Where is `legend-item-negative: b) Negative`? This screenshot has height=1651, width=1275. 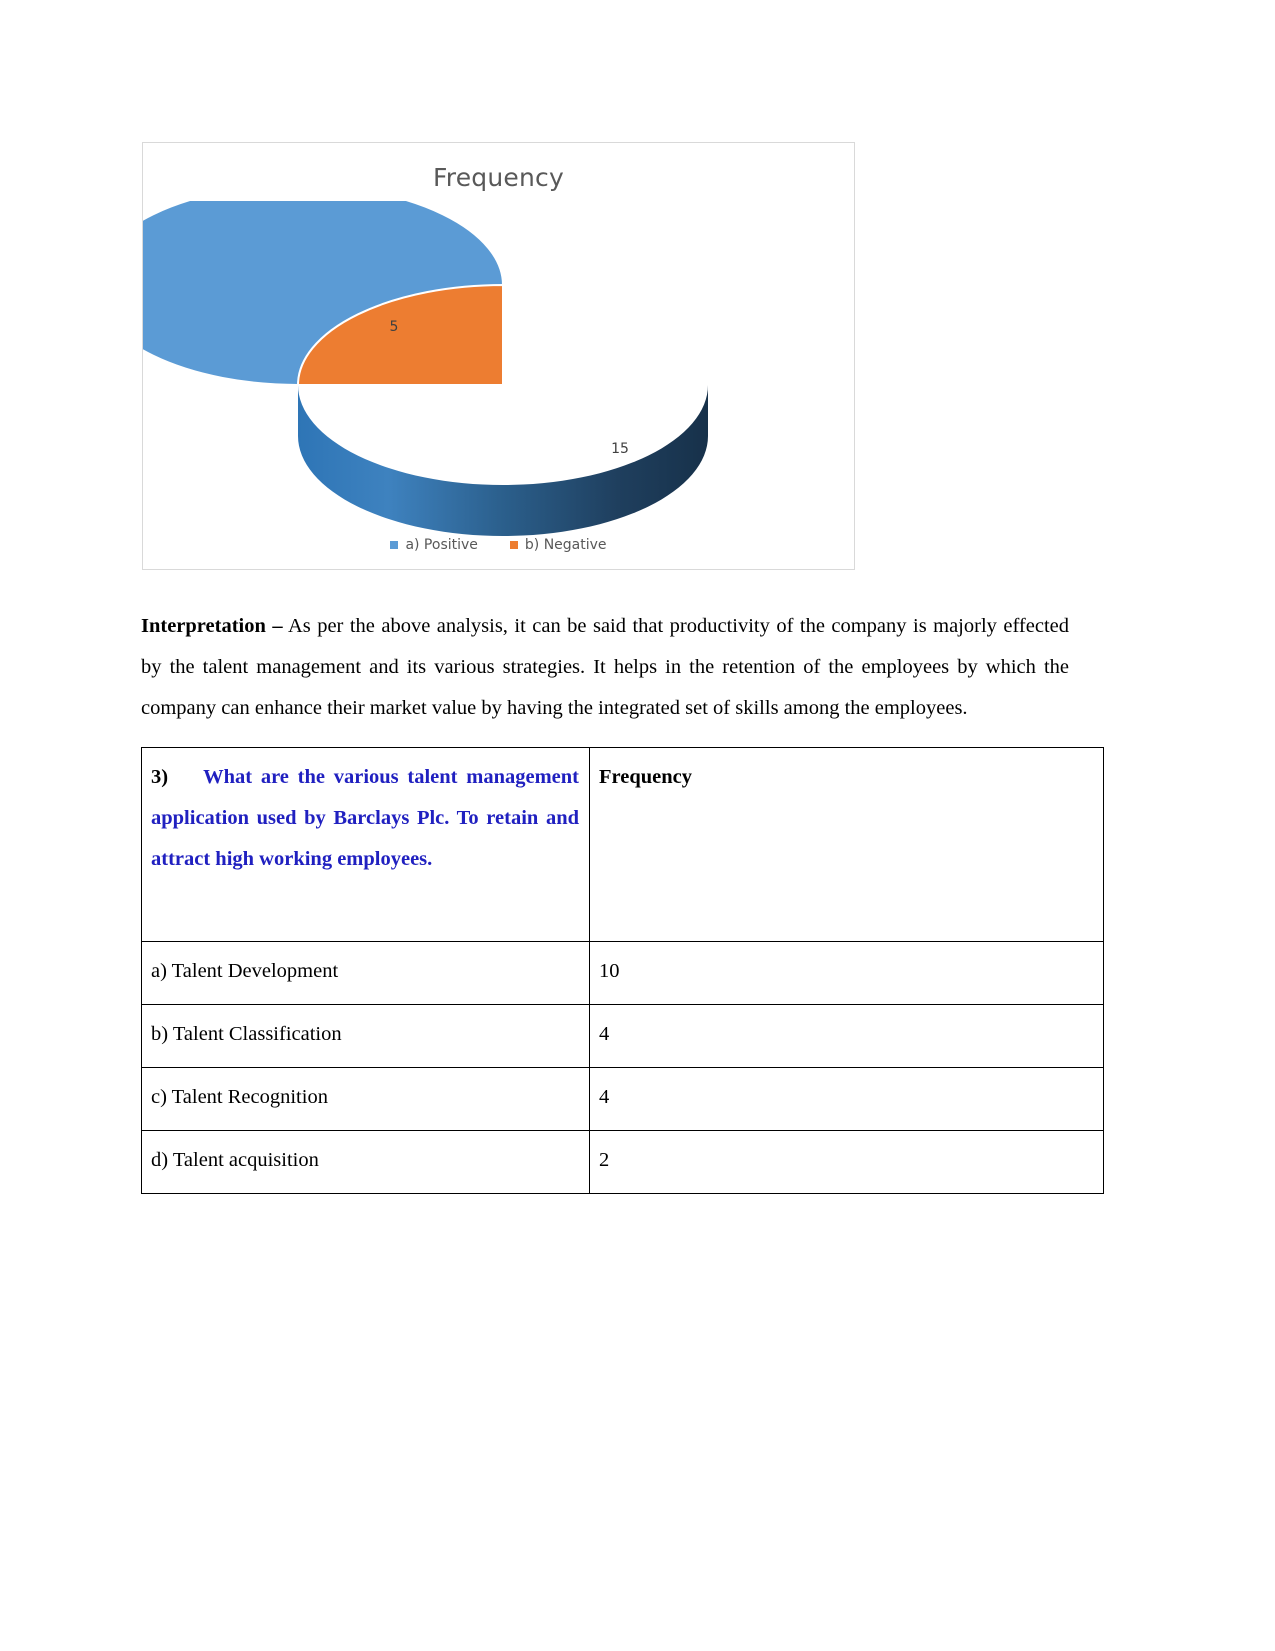 legend-item-negative: b) Negative is located at coordinates (558, 545).